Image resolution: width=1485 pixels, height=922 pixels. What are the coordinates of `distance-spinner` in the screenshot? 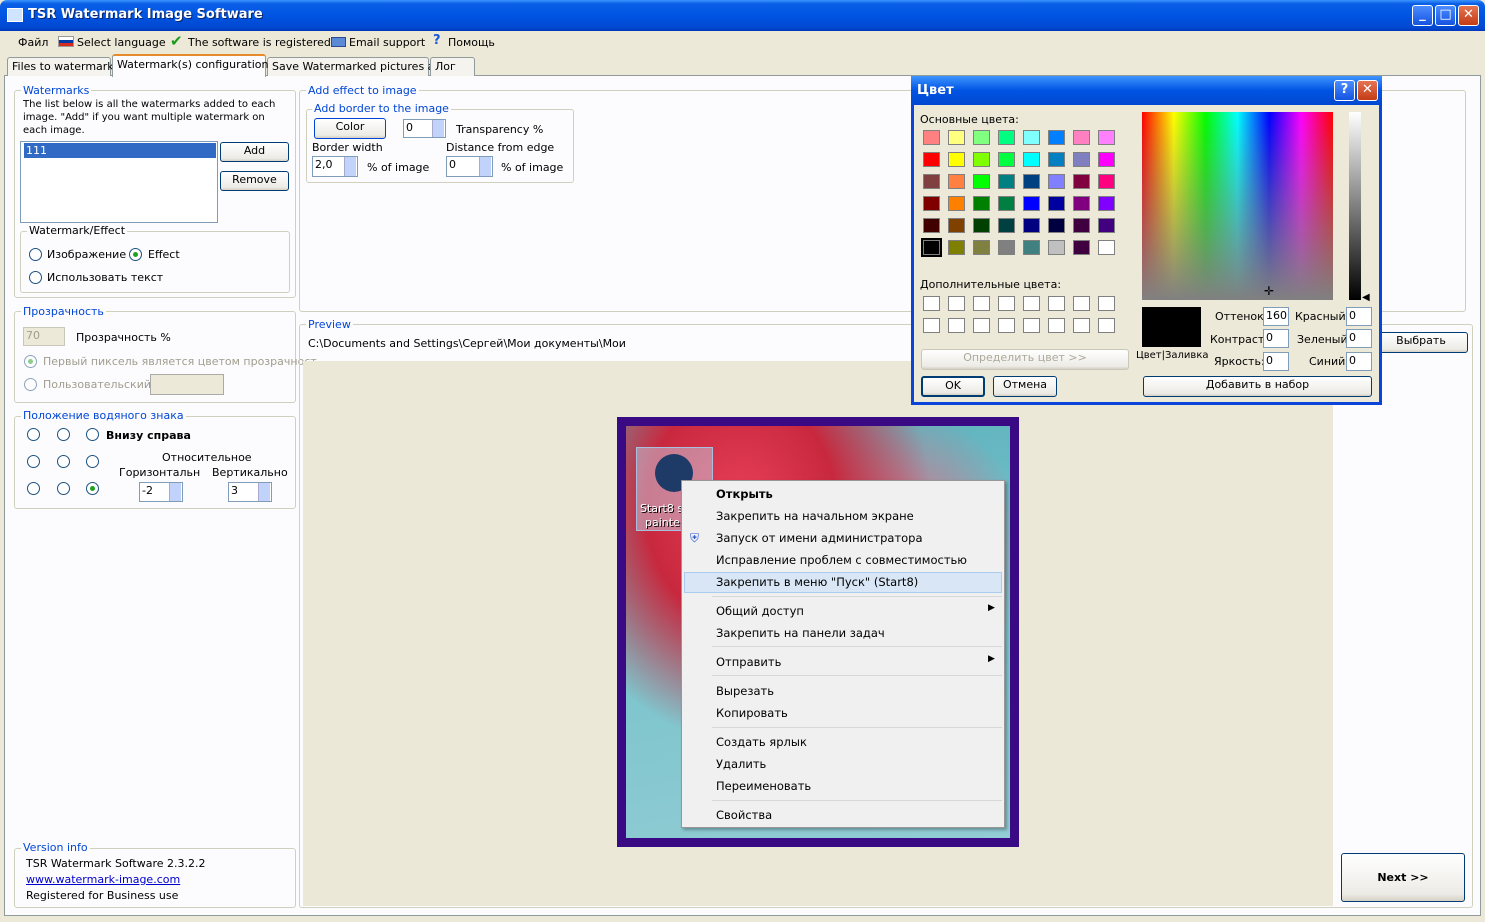 It's located at (485, 166).